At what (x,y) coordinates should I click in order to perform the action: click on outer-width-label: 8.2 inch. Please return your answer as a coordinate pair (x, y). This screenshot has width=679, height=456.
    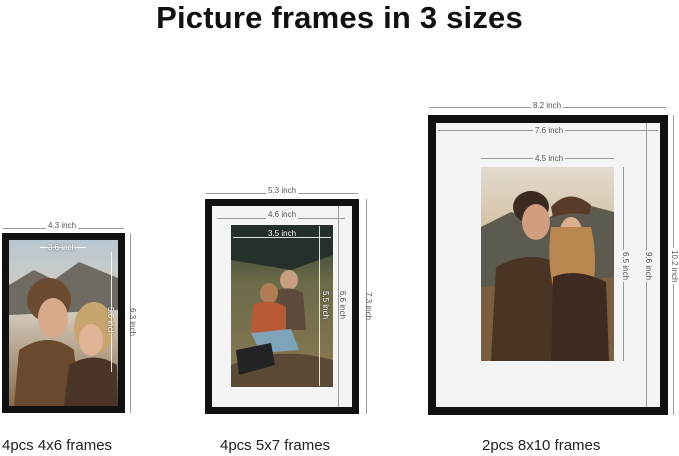
    Looking at the image, I should click on (547, 105).